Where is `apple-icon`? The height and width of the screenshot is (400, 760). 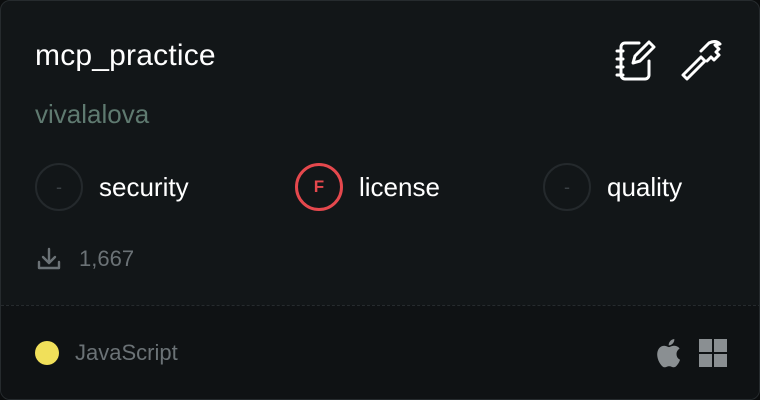 apple-icon is located at coordinates (668, 353).